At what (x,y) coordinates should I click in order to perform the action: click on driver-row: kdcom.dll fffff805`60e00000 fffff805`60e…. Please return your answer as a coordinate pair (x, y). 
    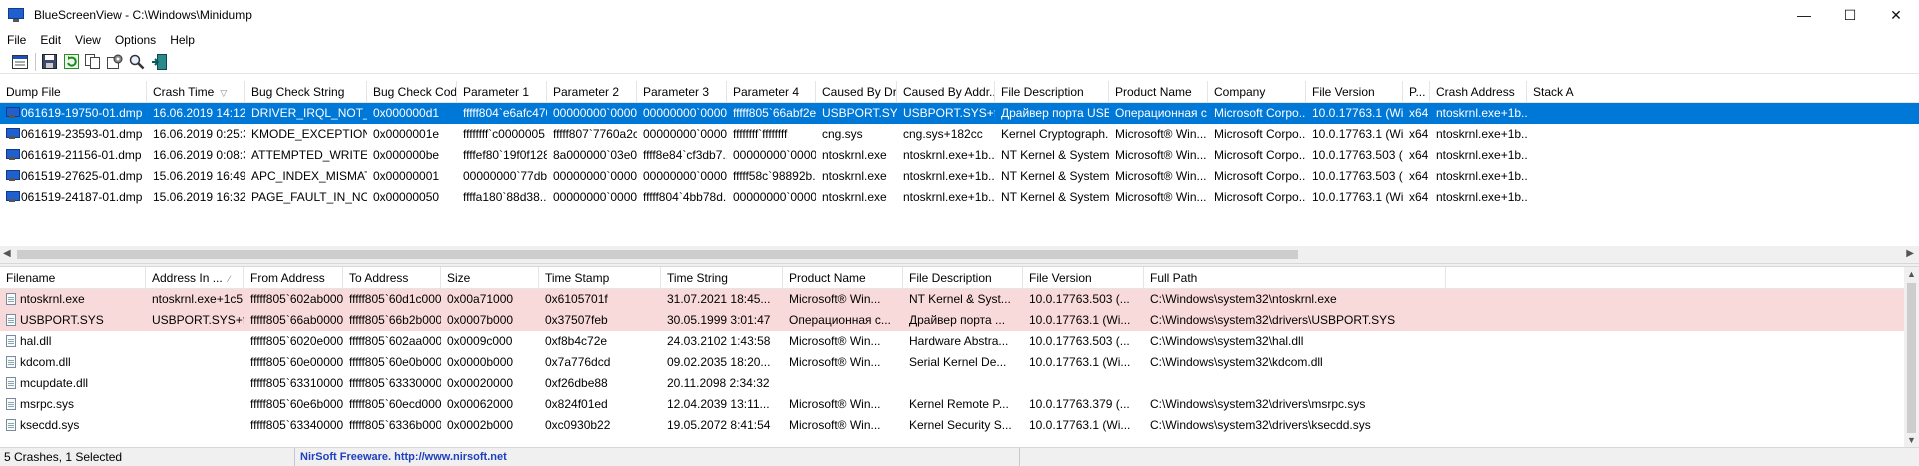
    Looking at the image, I should click on (952, 362).